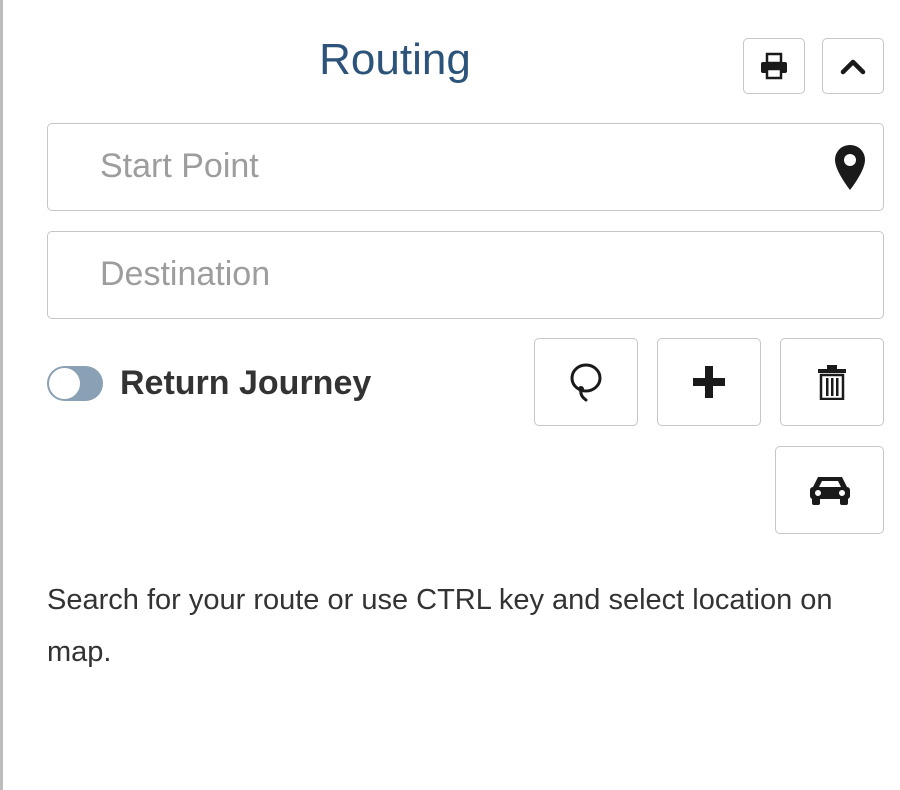  Describe the element at coordinates (450, 166) in the screenshot. I see `start-point-input` at that location.